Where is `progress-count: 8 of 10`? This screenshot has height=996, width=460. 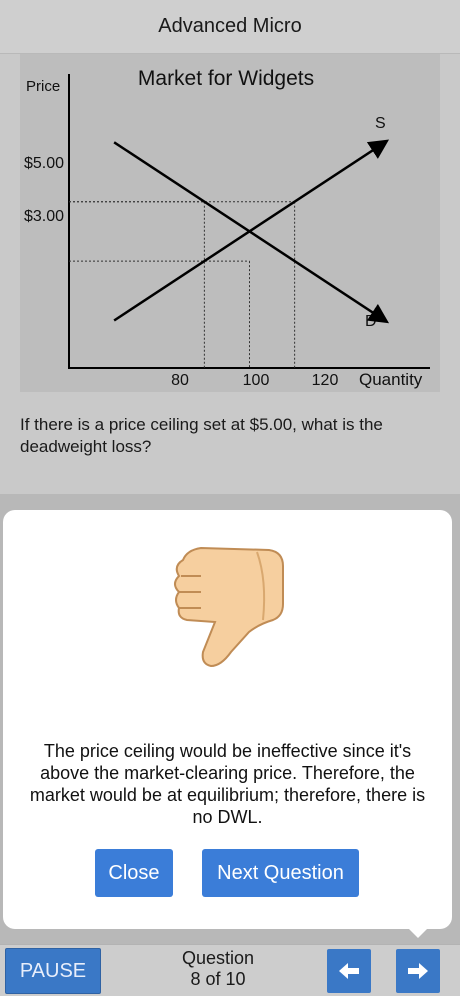 progress-count: 8 of 10 is located at coordinates (218, 979).